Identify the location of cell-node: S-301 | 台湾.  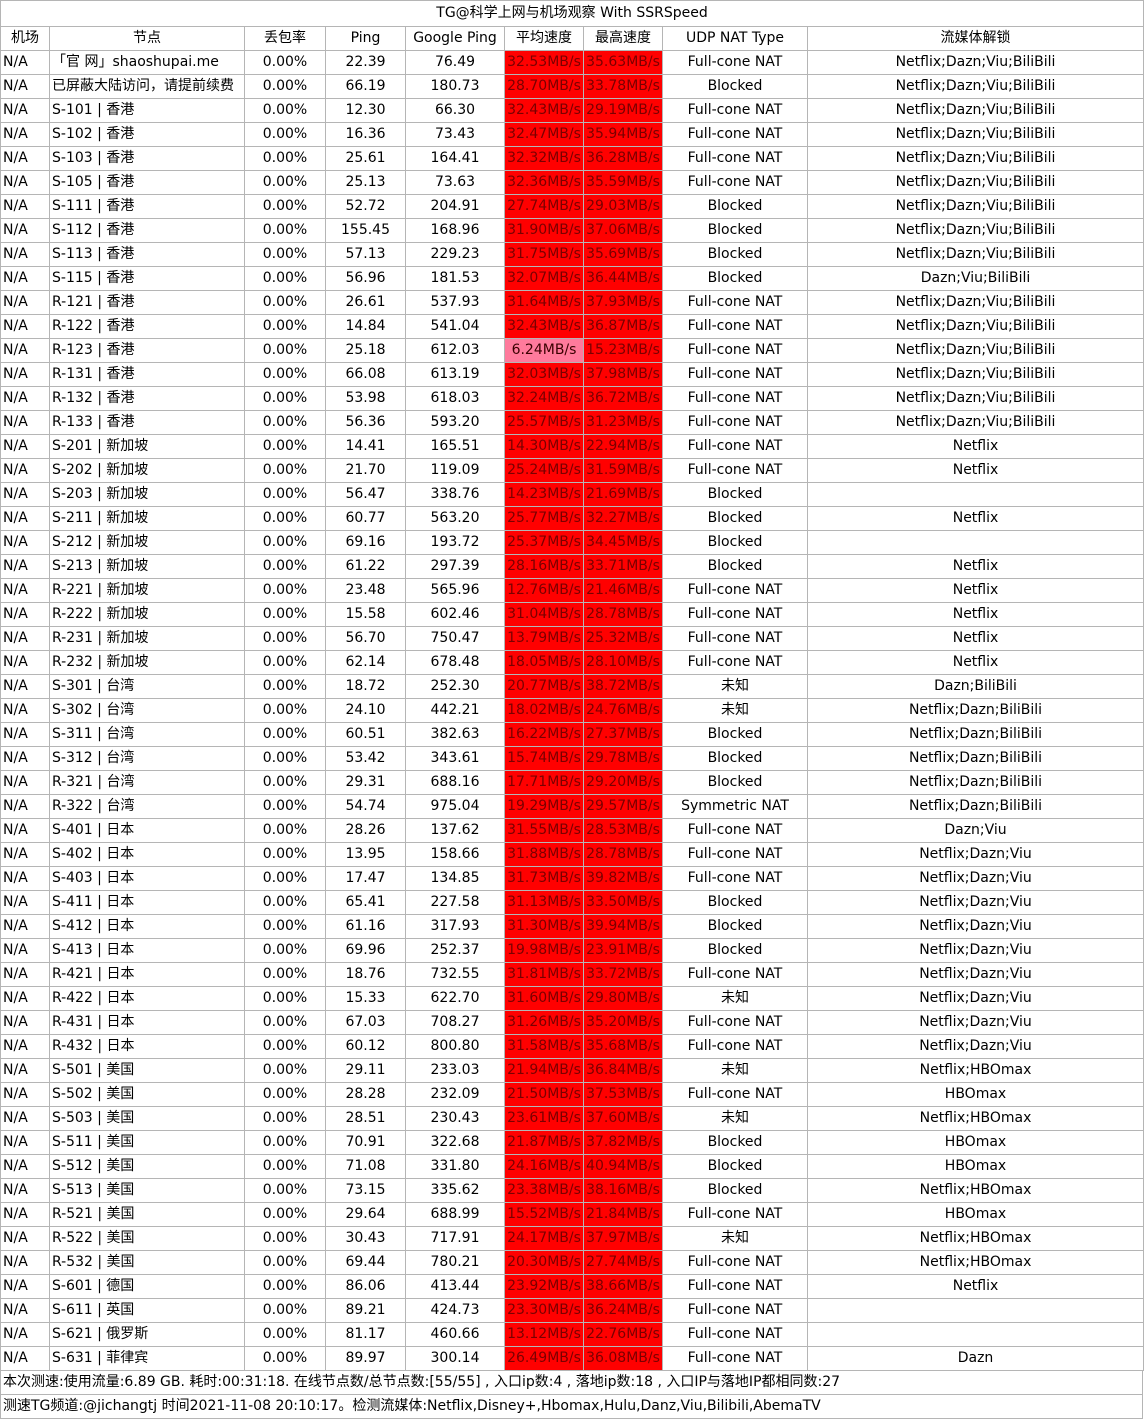
(147, 686).